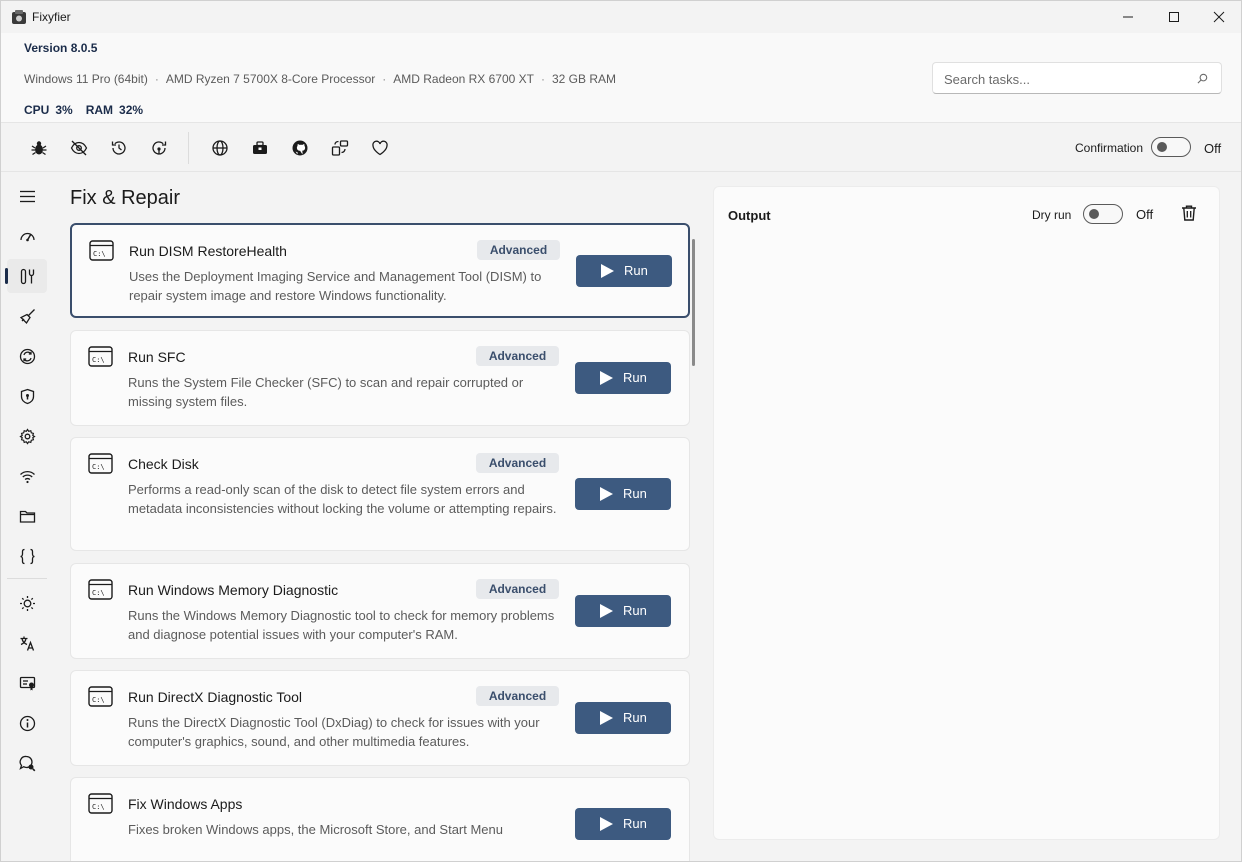  What do you see at coordinates (19, 17) in the screenshot?
I see `app-logo-icon` at bounding box center [19, 17].